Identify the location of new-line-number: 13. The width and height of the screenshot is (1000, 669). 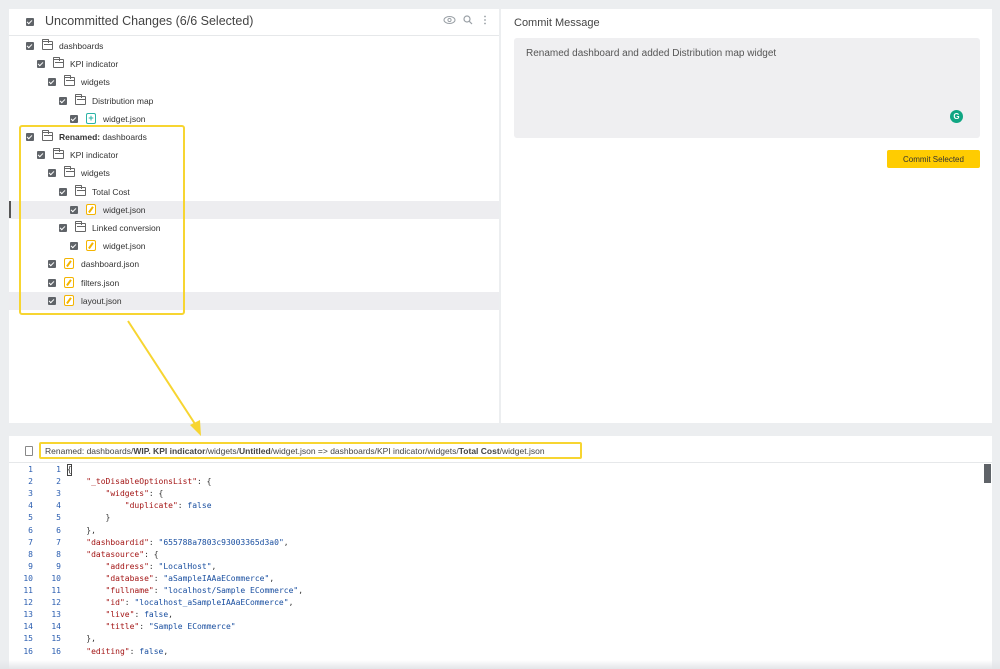
(56, 615).